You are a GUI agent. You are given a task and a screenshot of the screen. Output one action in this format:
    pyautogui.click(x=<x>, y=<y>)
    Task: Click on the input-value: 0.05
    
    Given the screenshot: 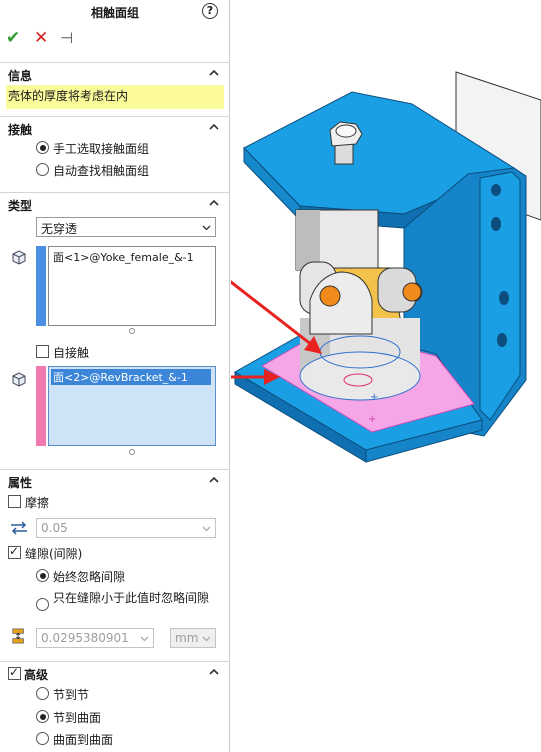 What is the action you would take?
    pyautogui.click(x=54, y=528)
    